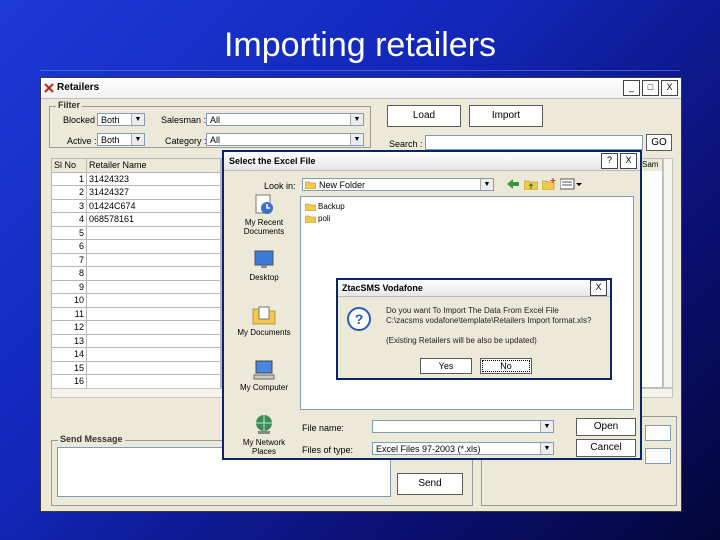  Describe the element at coordinates (432, 161) in the screenshot. I see `dialog-title-bar: Select the Excel File ? X` at that location.